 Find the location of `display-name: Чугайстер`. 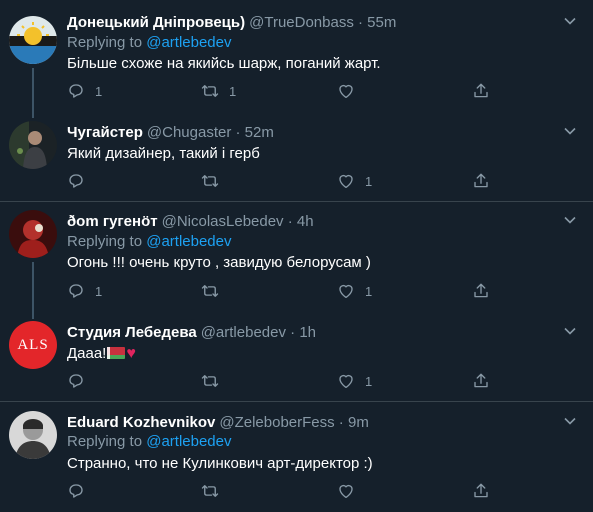

display-name: Чугайстер is located at coordinates (105, 132).